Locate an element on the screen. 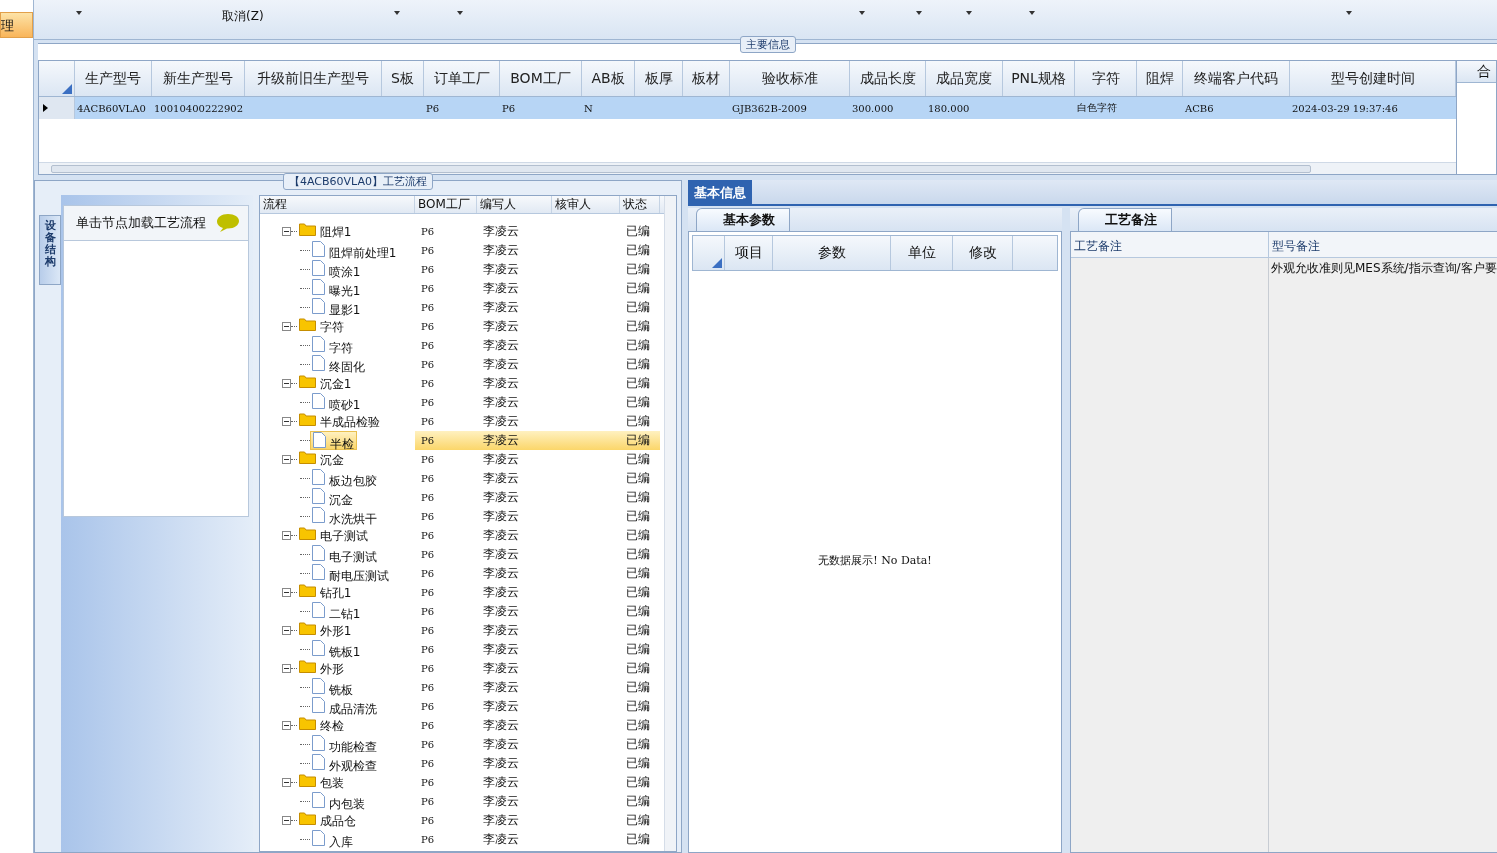  column-header: 单位 is located at coordinates (922, 253).